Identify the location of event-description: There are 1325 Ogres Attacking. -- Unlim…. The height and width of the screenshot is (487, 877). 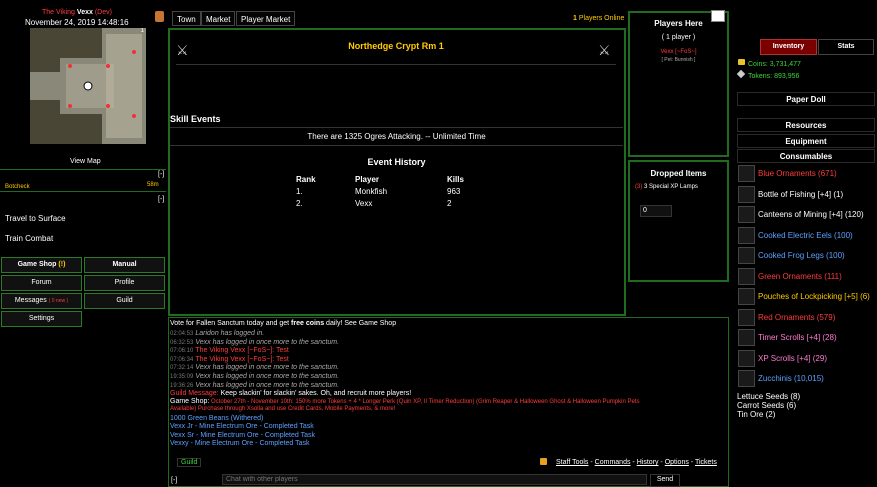
(396, 136).